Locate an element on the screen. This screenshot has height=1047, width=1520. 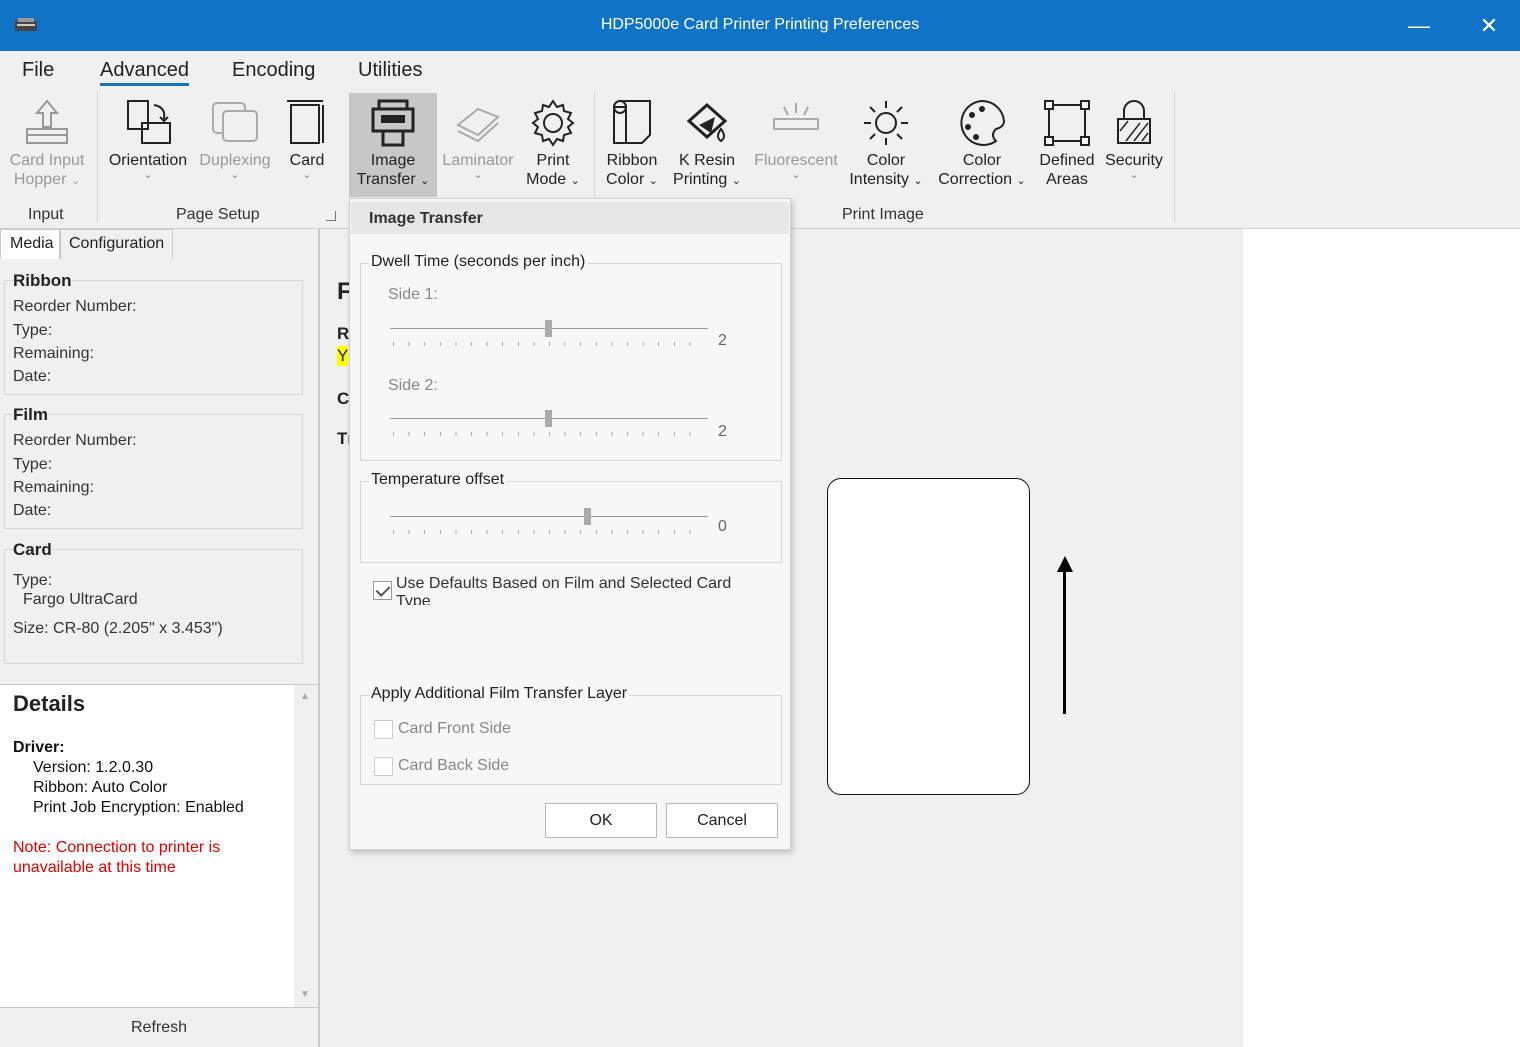
laminator-icon is located at coordinates (478, 125).